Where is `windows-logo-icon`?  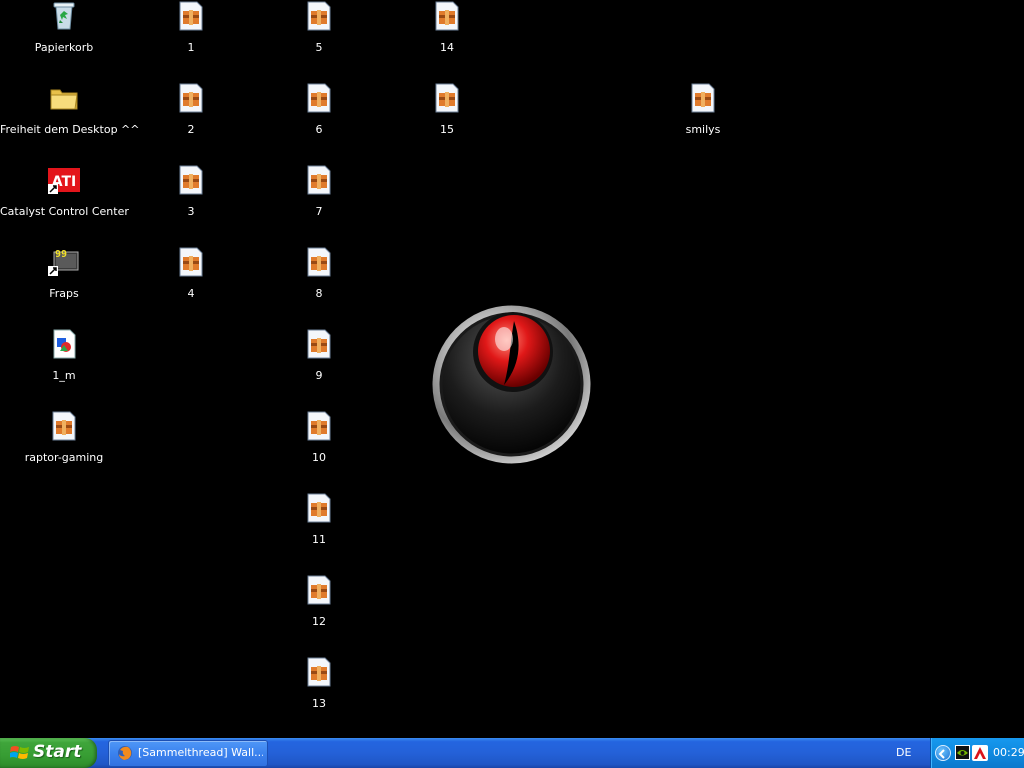
windows-logo-icon is located at coordinates (19, 753).